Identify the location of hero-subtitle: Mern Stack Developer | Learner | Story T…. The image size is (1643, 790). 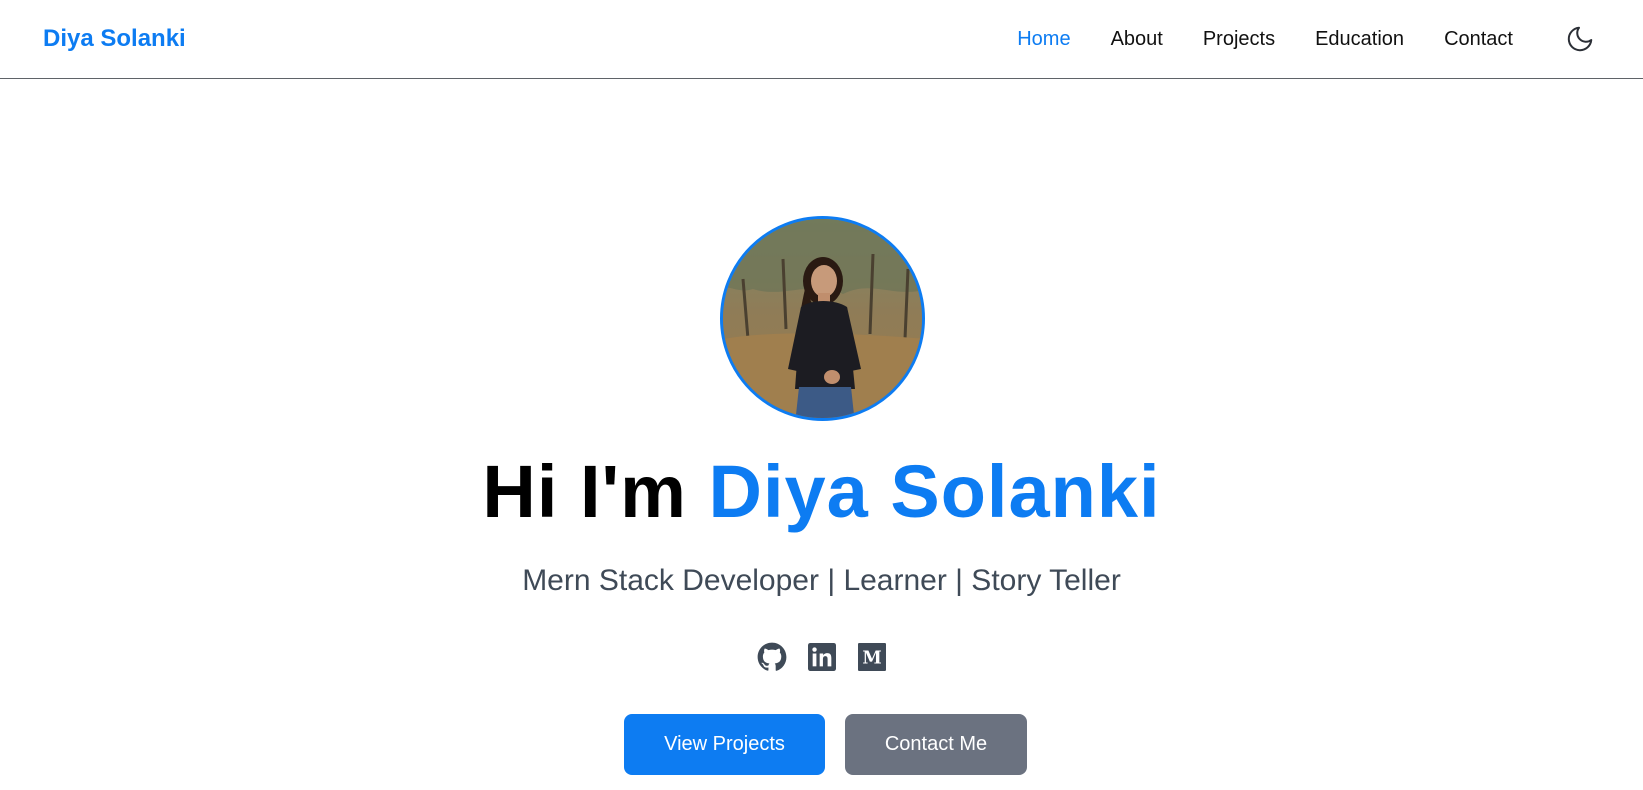
(821, 580).